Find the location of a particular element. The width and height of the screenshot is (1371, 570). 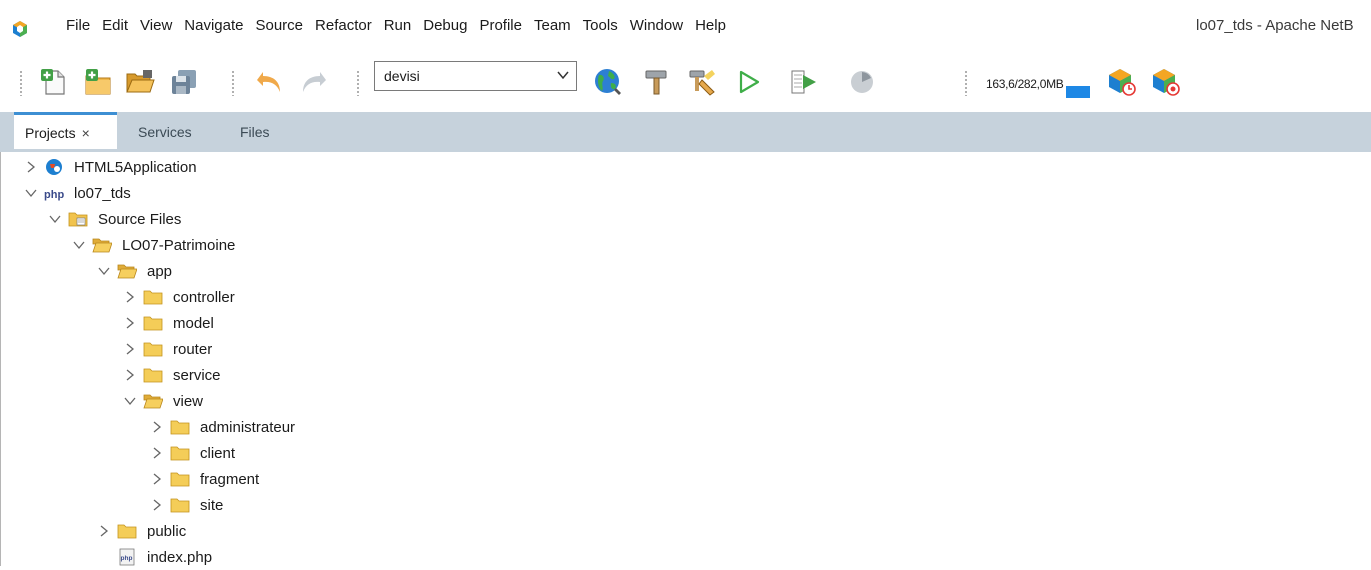

tab-files: Files is located at coordinates (255, 132).